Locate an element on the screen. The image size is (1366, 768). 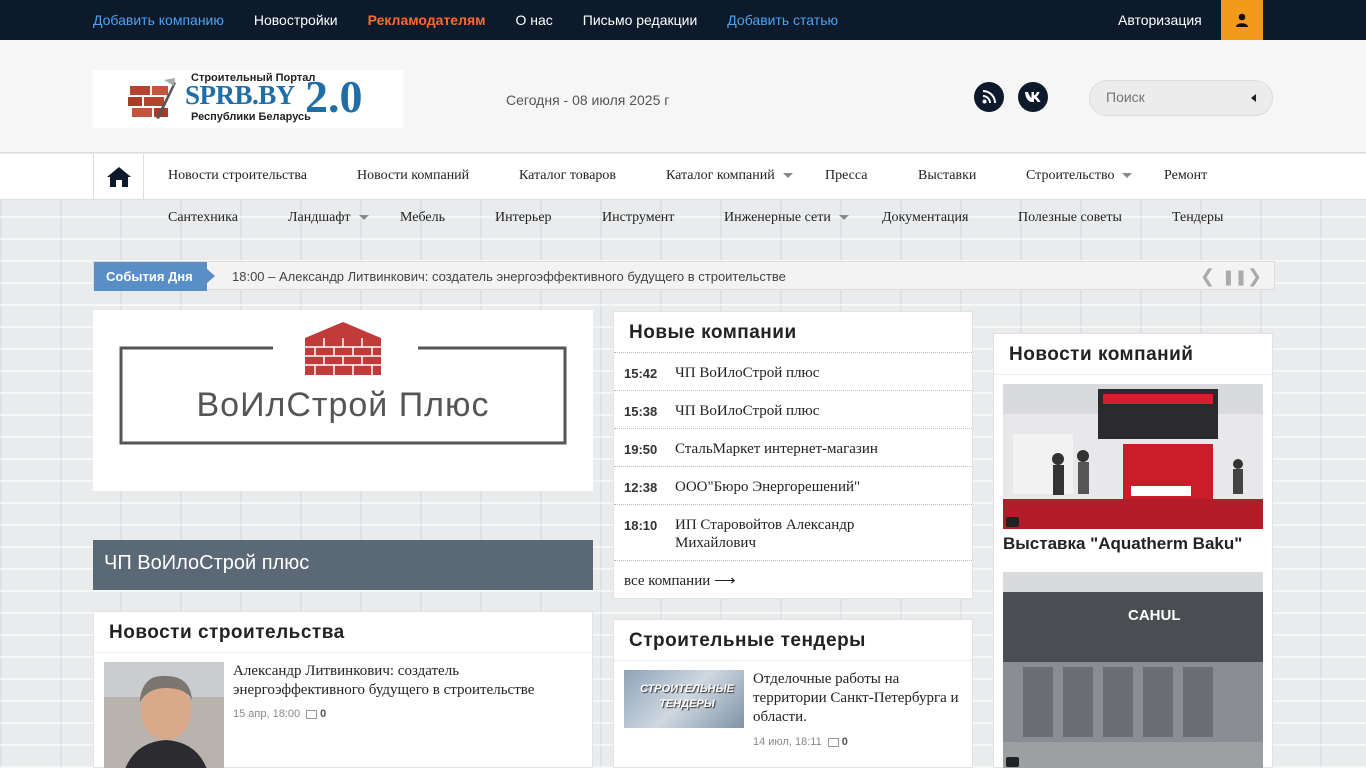
logo-main-text: SPRB.BY is located at coordinates (240, 95).